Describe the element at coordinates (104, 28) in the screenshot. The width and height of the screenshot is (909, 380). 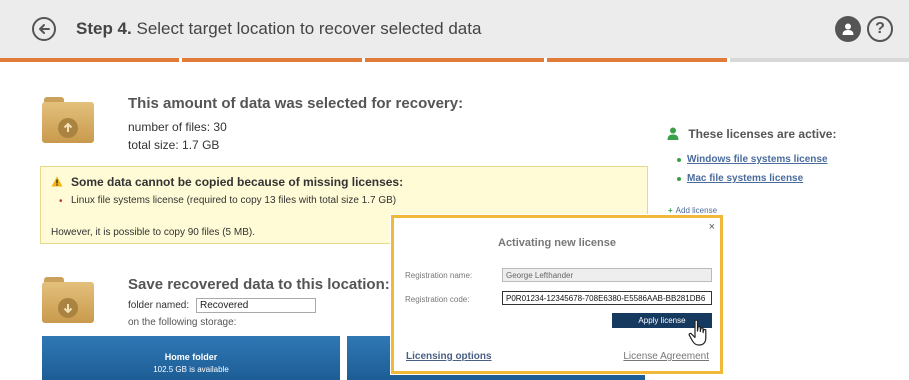
I see `step-label: Step 4.` at that location.